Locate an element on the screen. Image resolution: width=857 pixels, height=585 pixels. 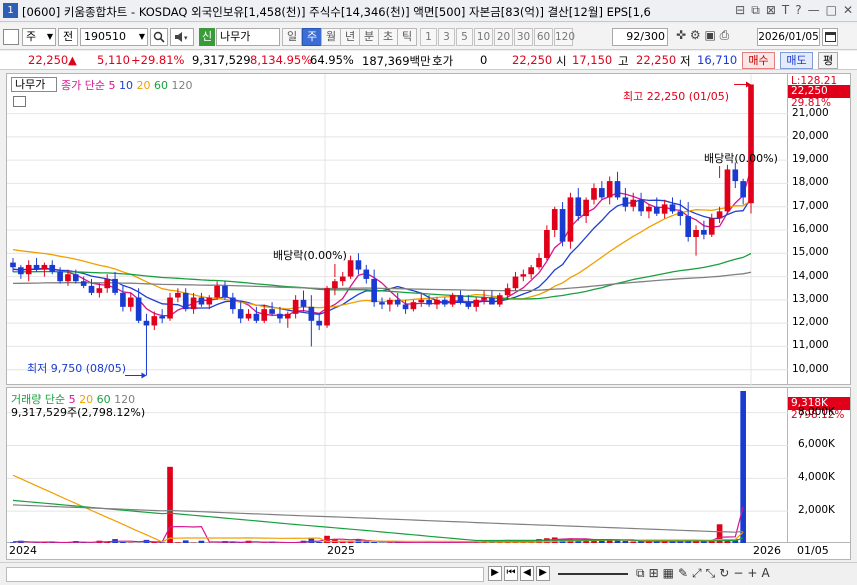
hoga-price: 22,250 is located at coordinates (532, 60).